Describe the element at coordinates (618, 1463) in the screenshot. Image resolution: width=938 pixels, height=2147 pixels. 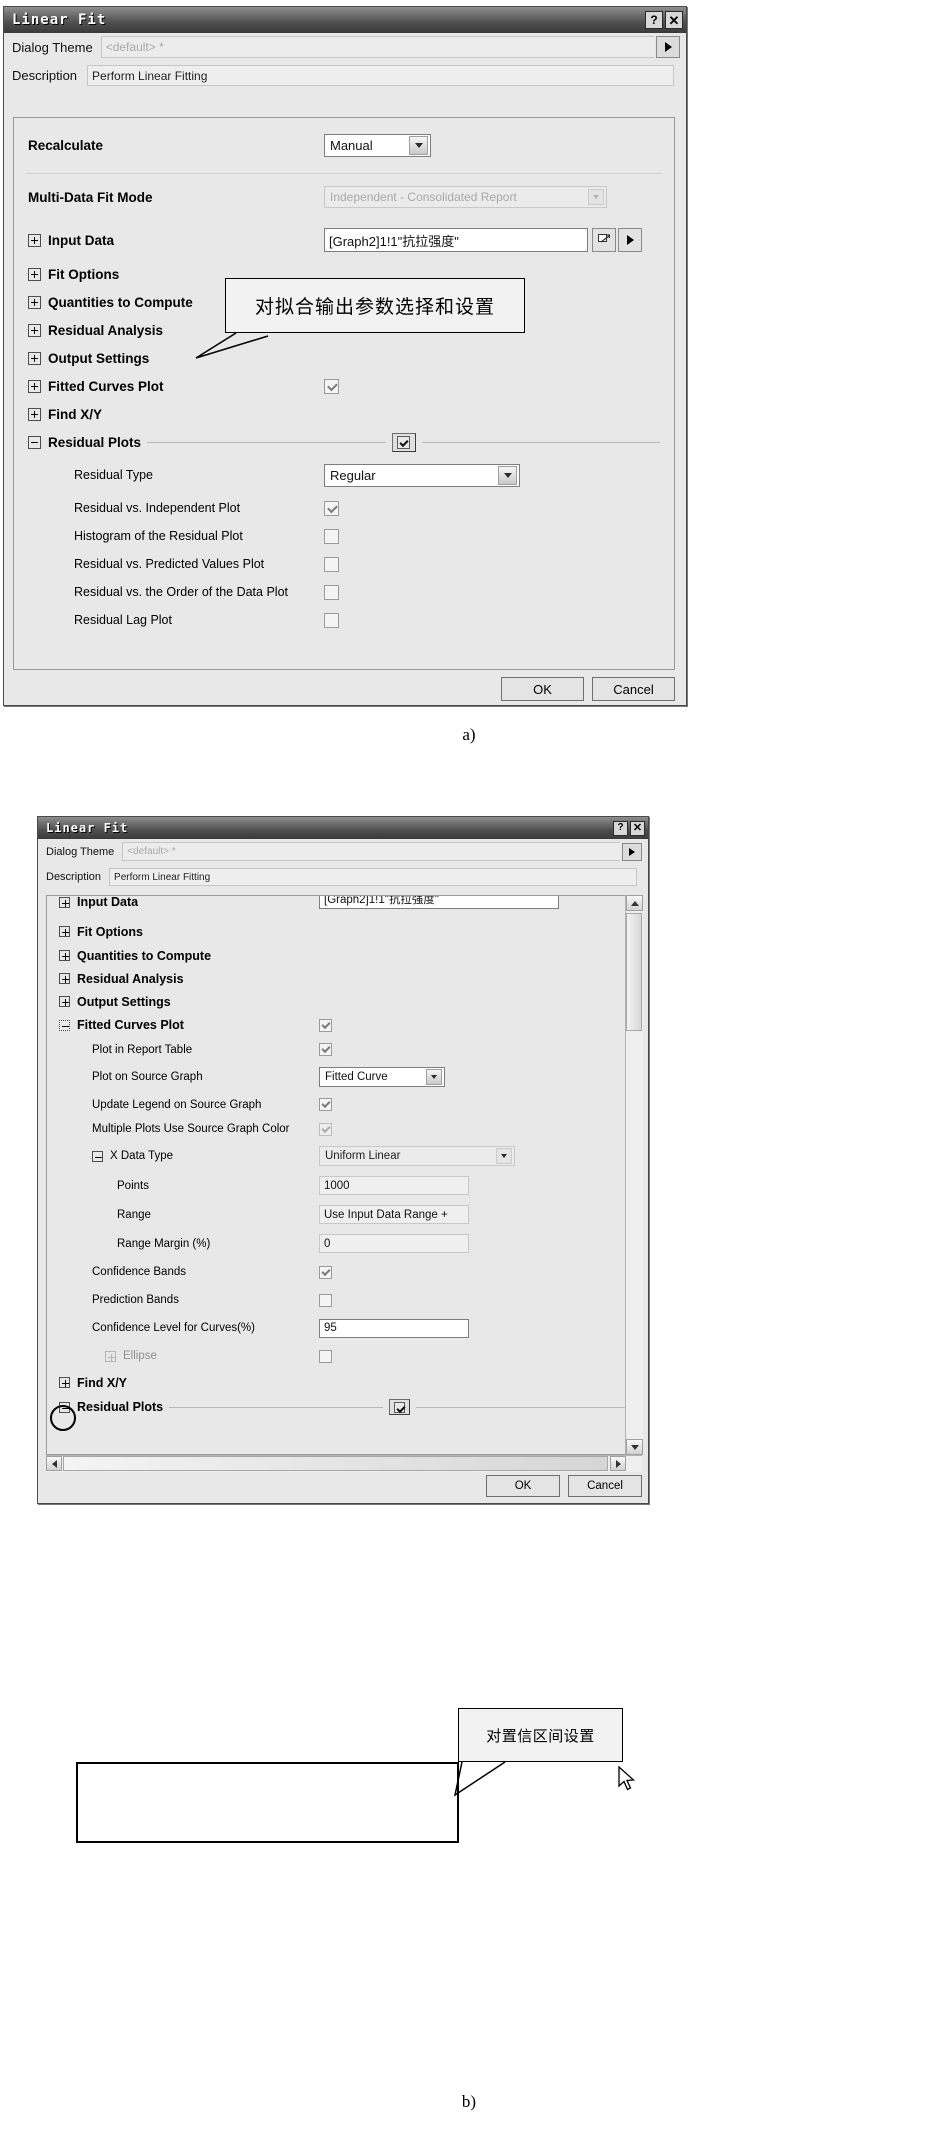
I see `scroll-right-button` at that location.